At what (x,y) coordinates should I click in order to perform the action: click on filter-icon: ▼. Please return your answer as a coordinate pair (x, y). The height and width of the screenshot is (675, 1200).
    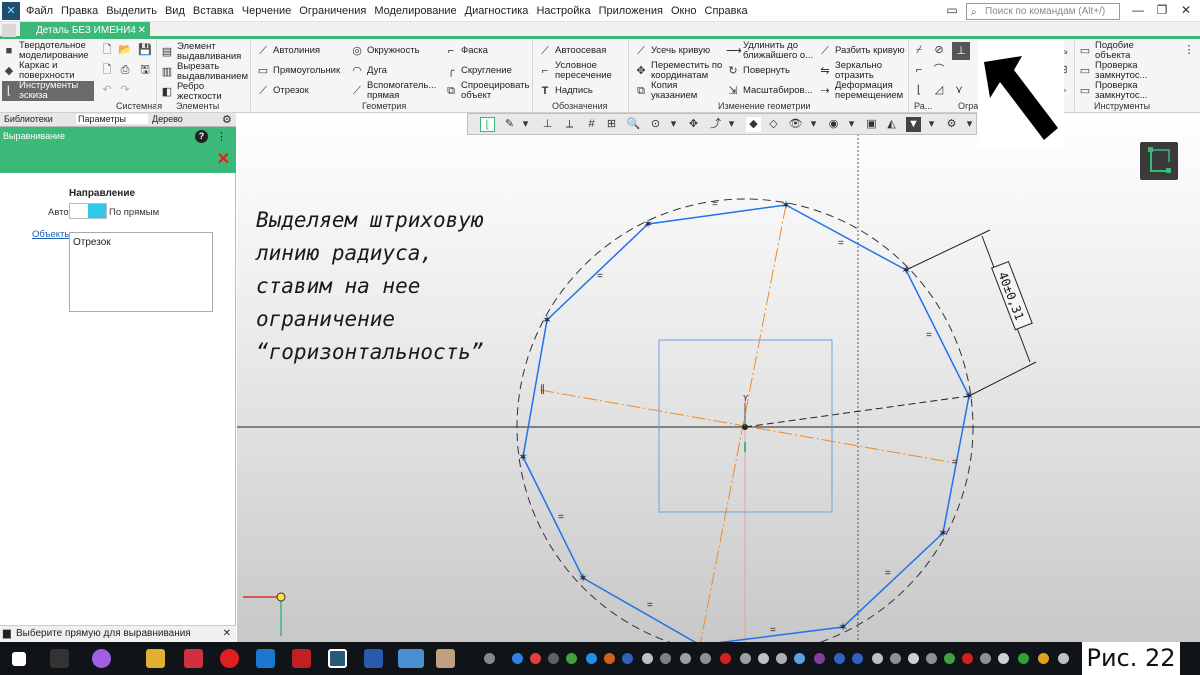
    Looking at the image, I should click on (913, 124).